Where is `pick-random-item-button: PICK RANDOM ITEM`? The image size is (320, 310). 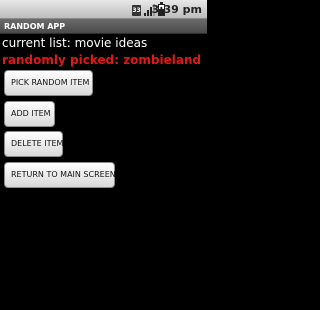 pick-random-item-button: PICK RANDOM ITEM is located at coordinates (48, 83).